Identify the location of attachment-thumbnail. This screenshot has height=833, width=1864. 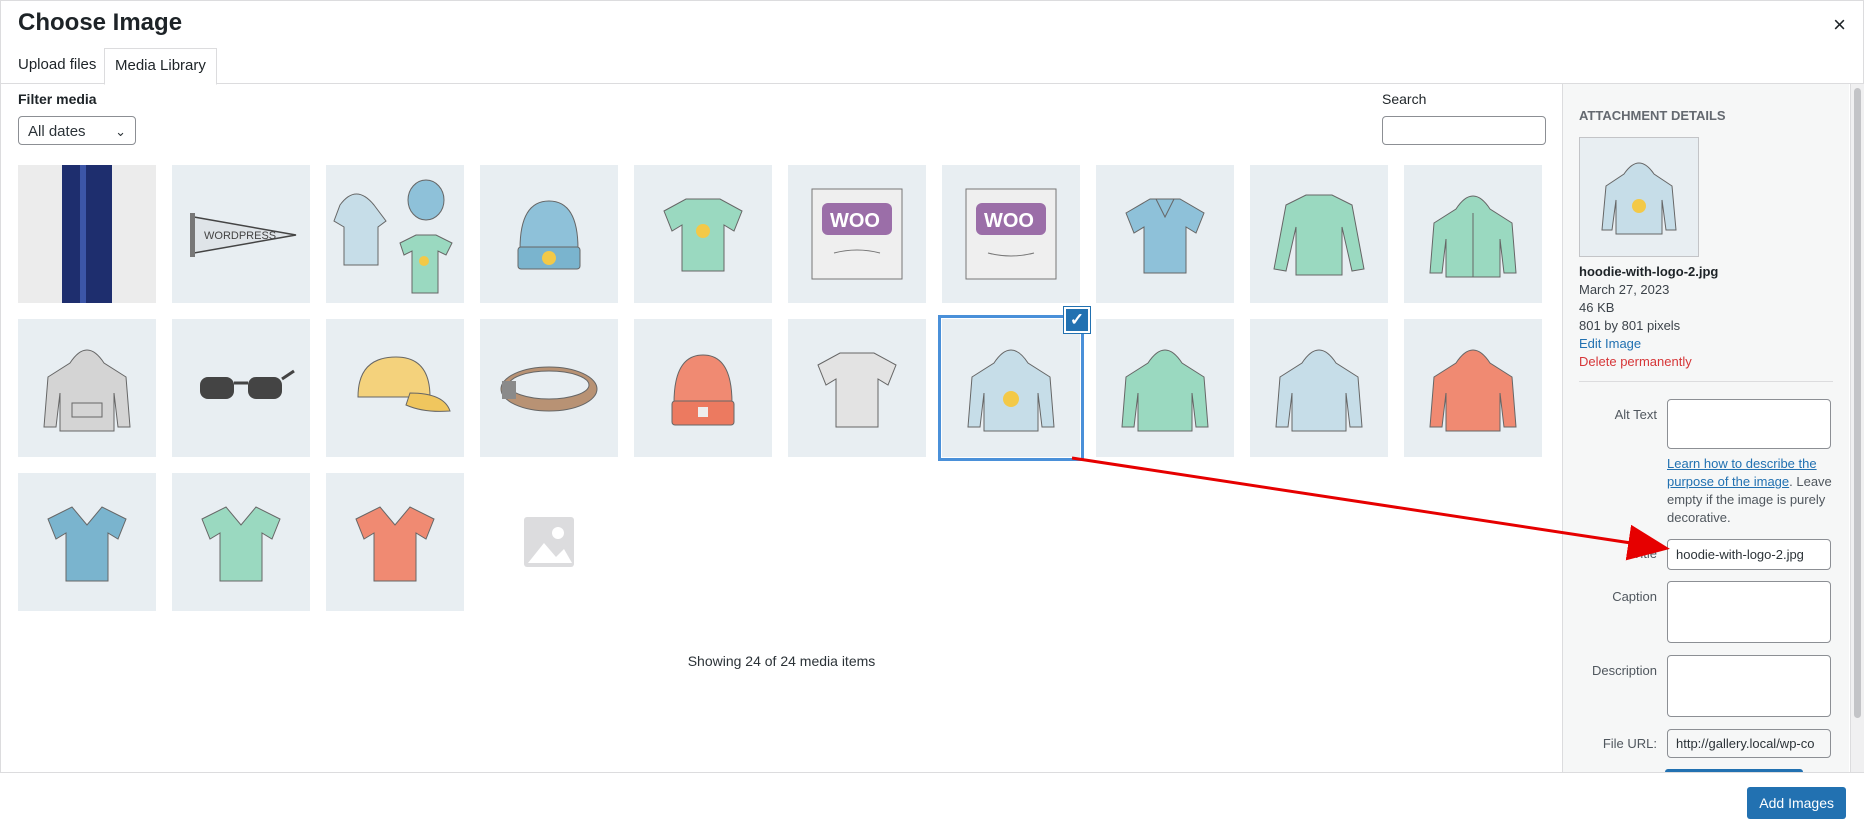
(1639, 197).